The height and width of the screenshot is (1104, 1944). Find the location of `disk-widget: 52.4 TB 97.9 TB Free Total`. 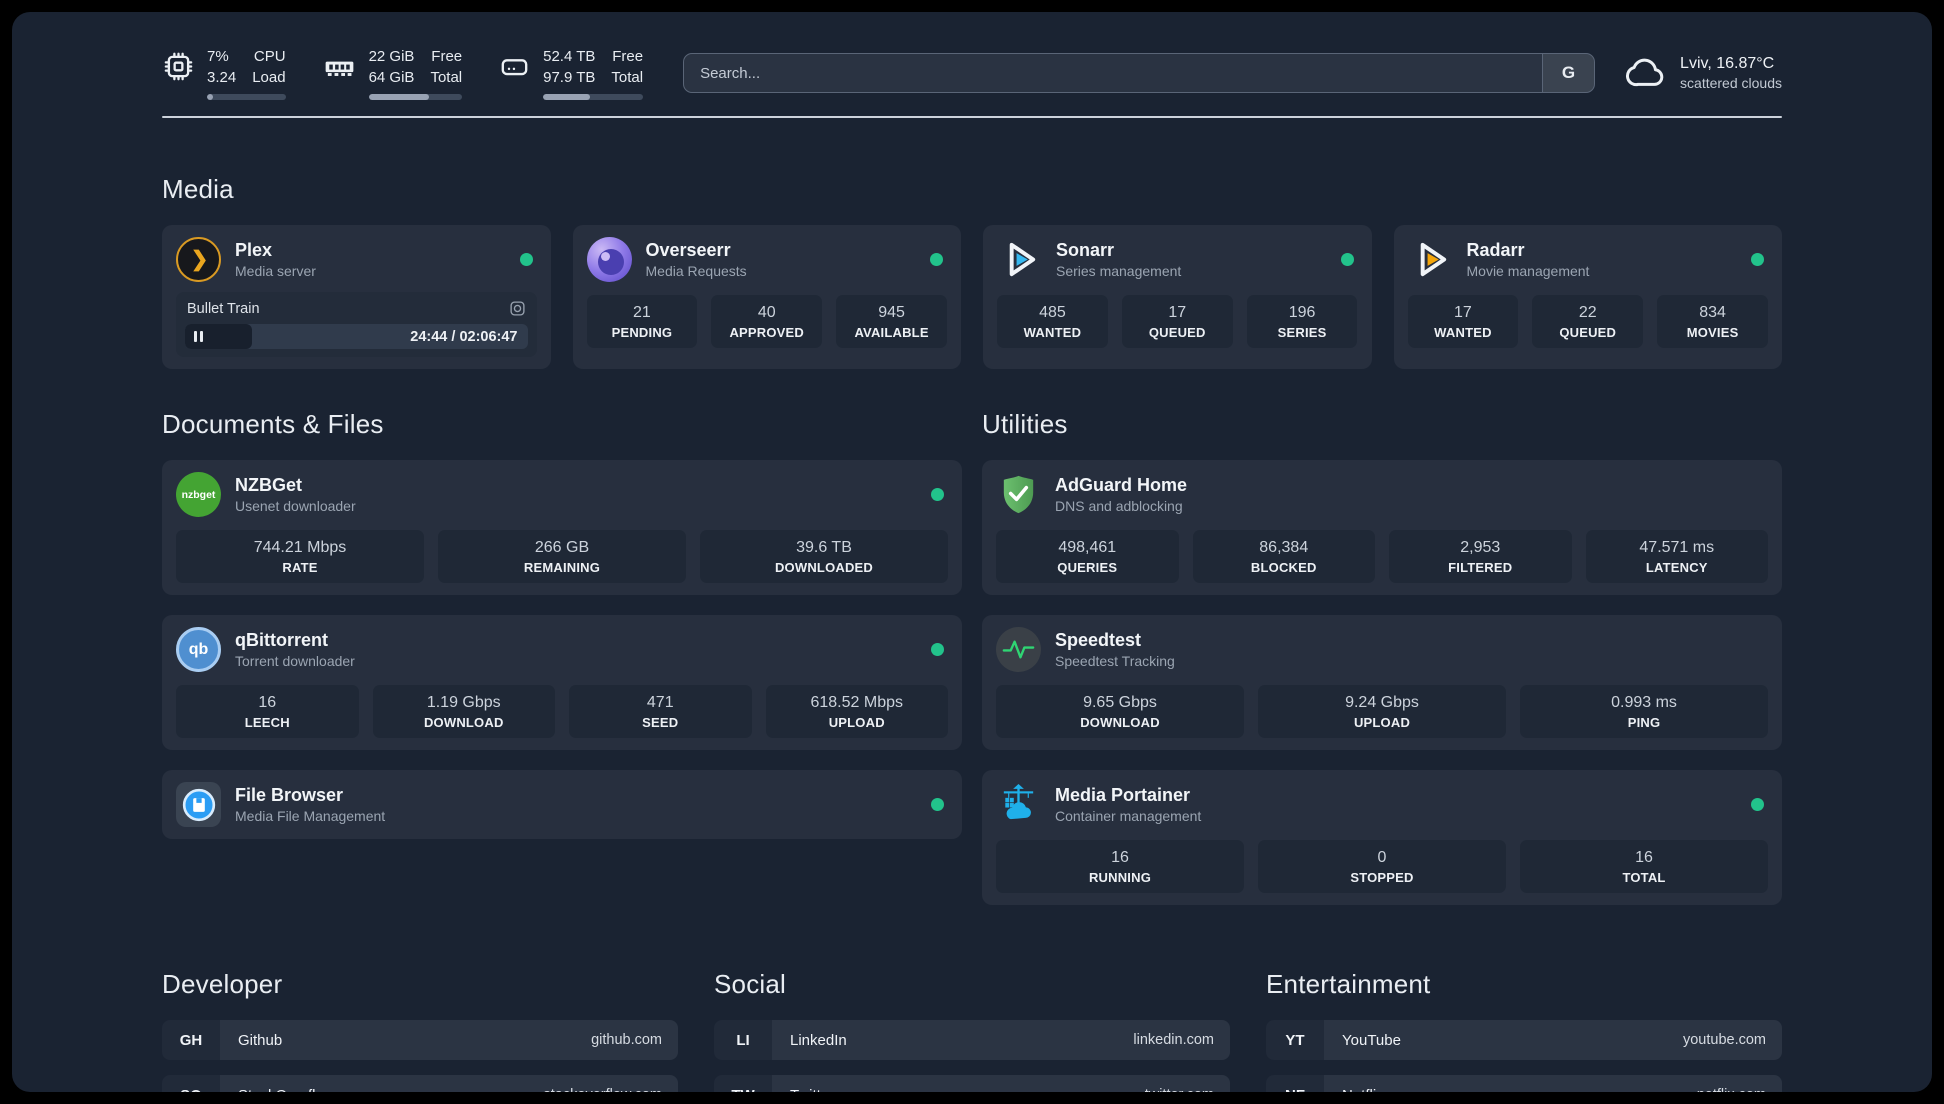

disk-widget: 52.4 TB 97.9 TB Free Total is located at coordinates (571, 73).